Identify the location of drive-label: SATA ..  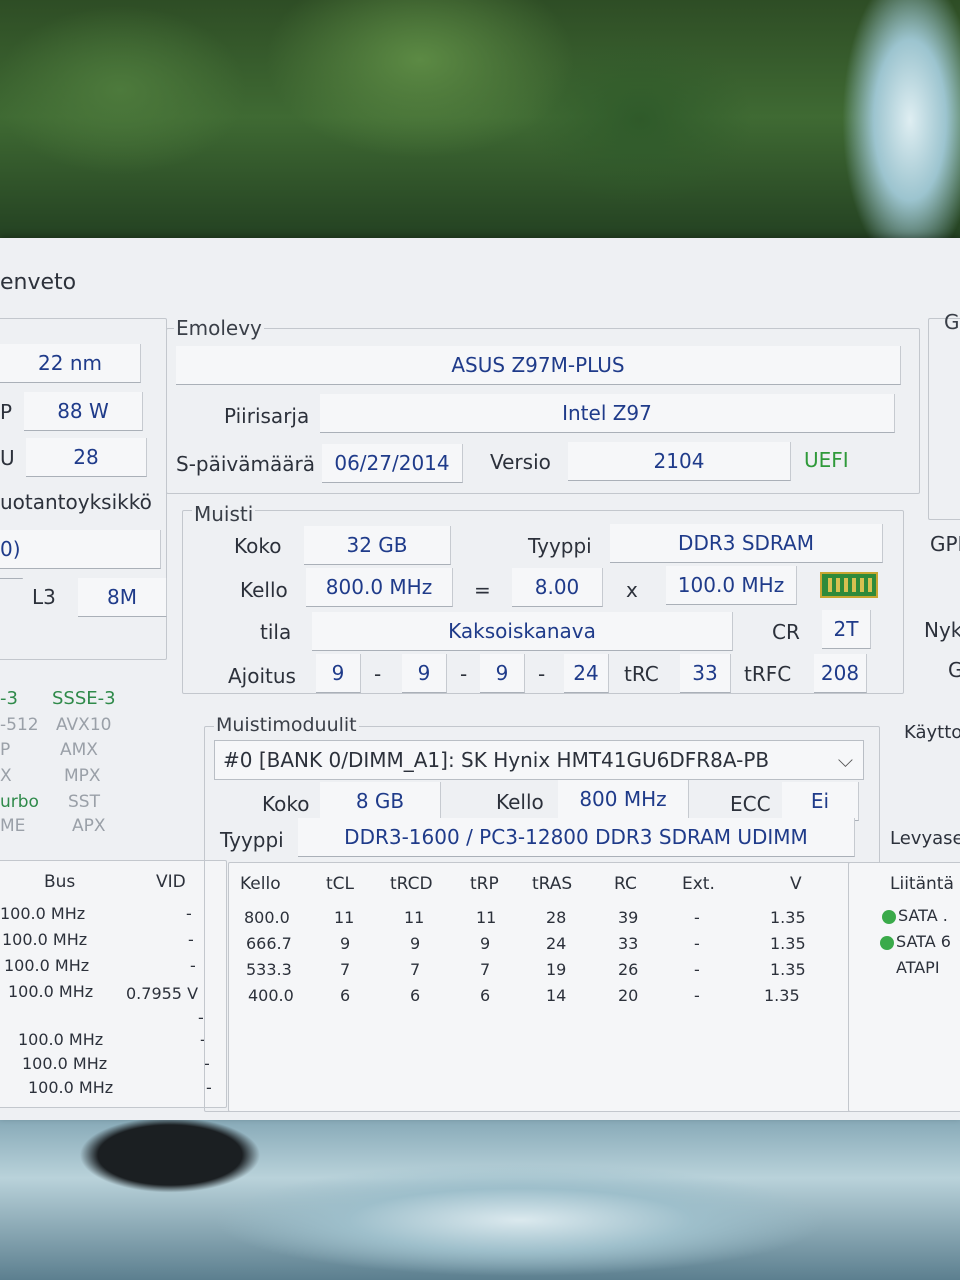
(923, 915).